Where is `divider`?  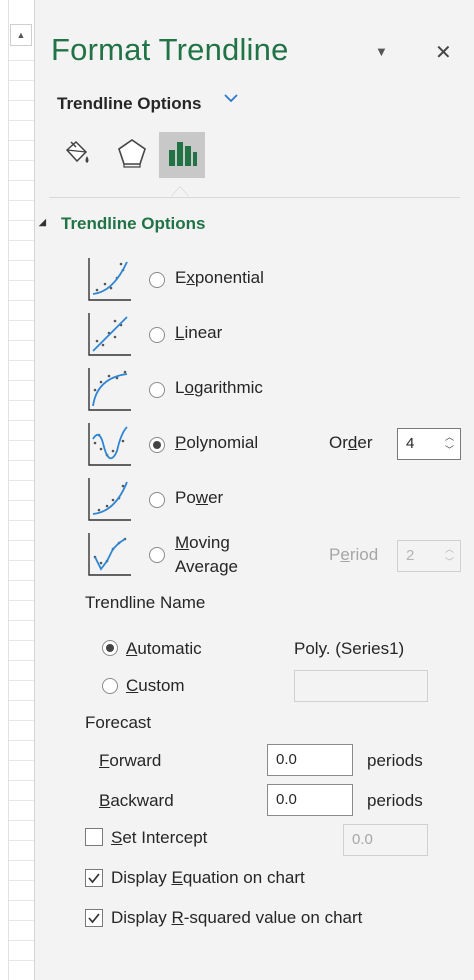
divider is located at coordinates (254, 197).